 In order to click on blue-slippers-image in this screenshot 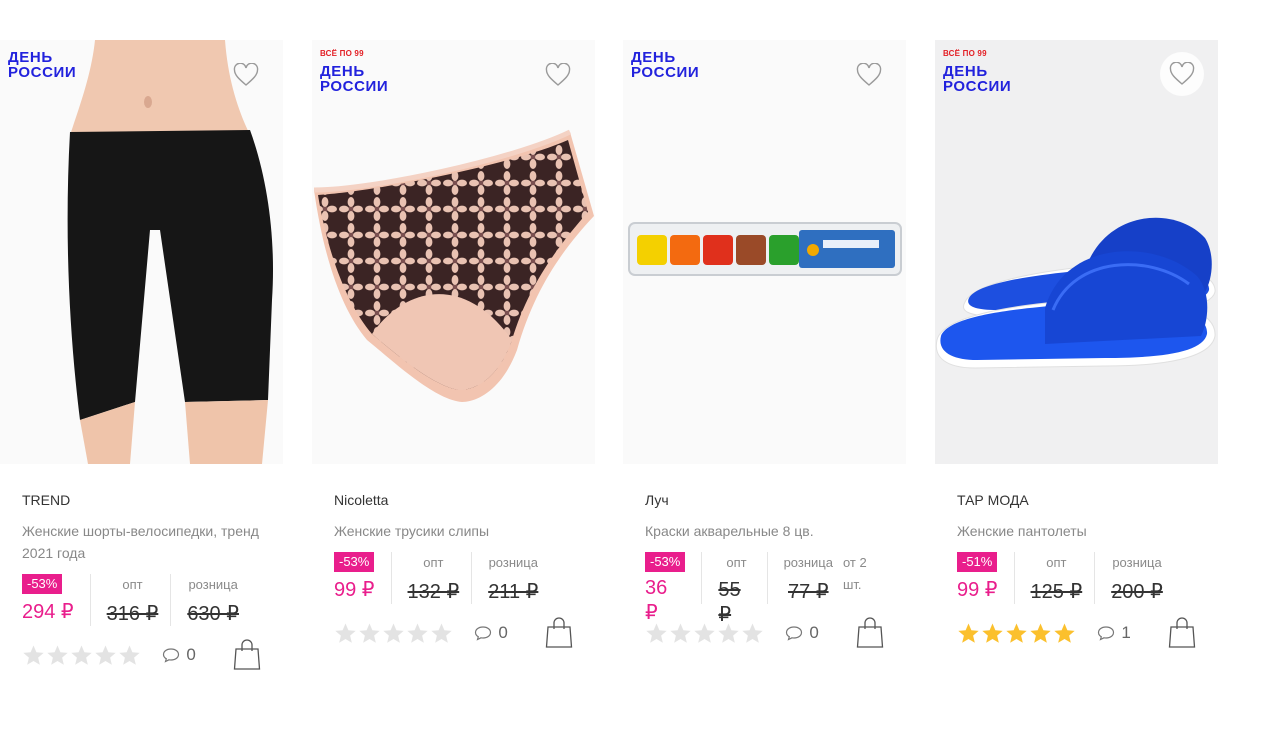, I will do `click(1076, 252)`.